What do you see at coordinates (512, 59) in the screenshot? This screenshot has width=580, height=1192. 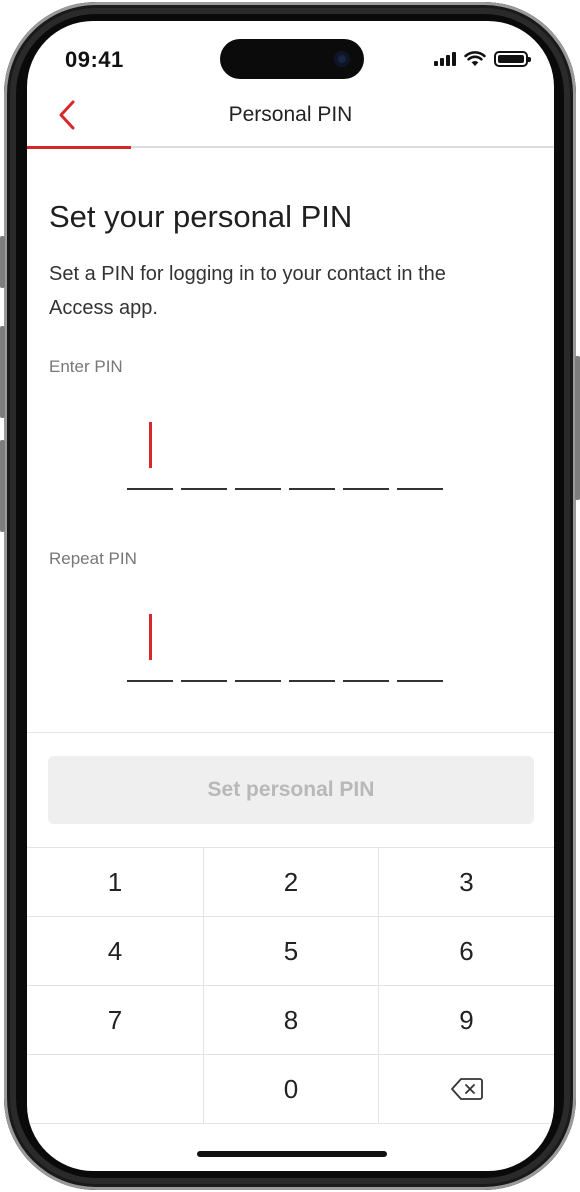 I see `battery-icon` at bounding box center [512, 59].